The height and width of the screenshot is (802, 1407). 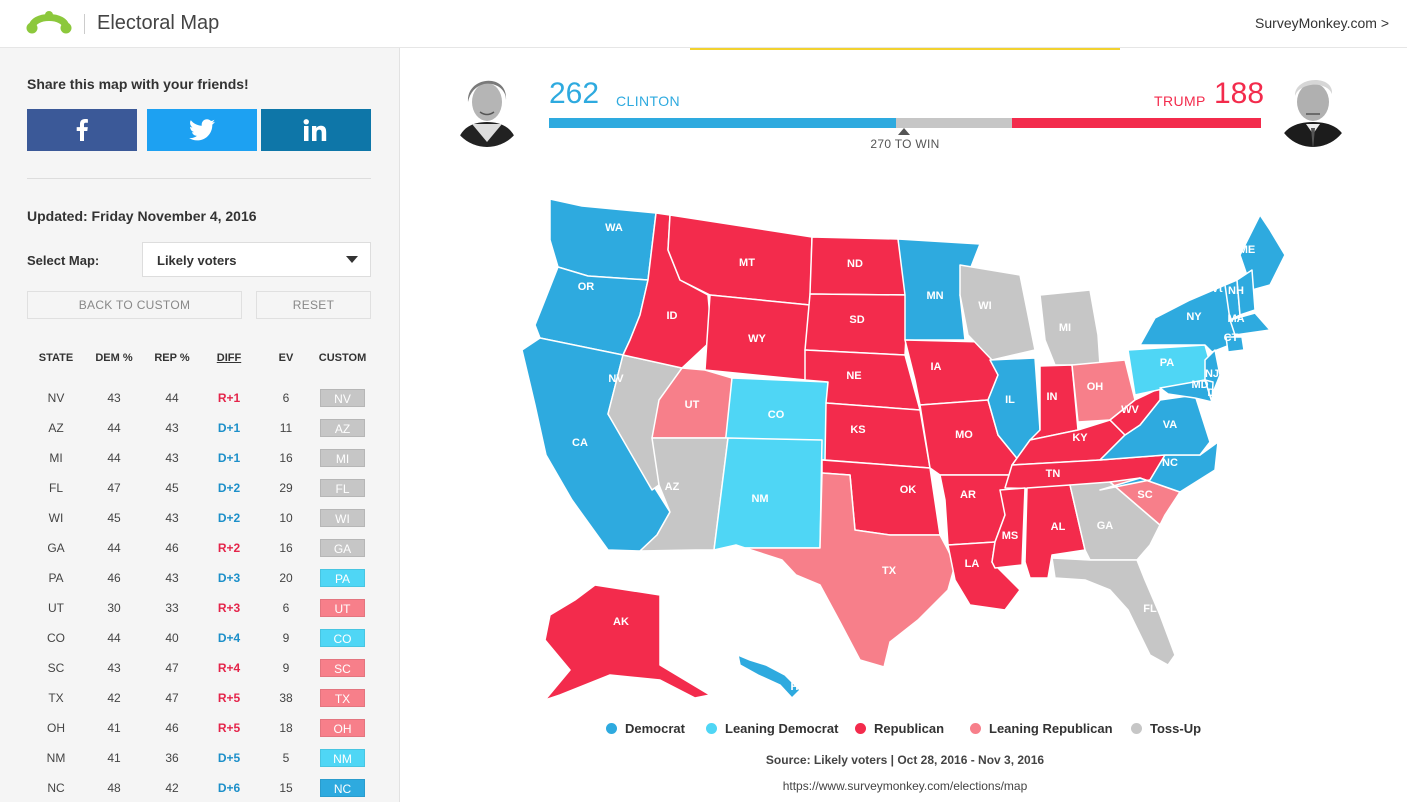 I want to click on map-select-dropdown: Likely voters, so click(x=256, y=259).